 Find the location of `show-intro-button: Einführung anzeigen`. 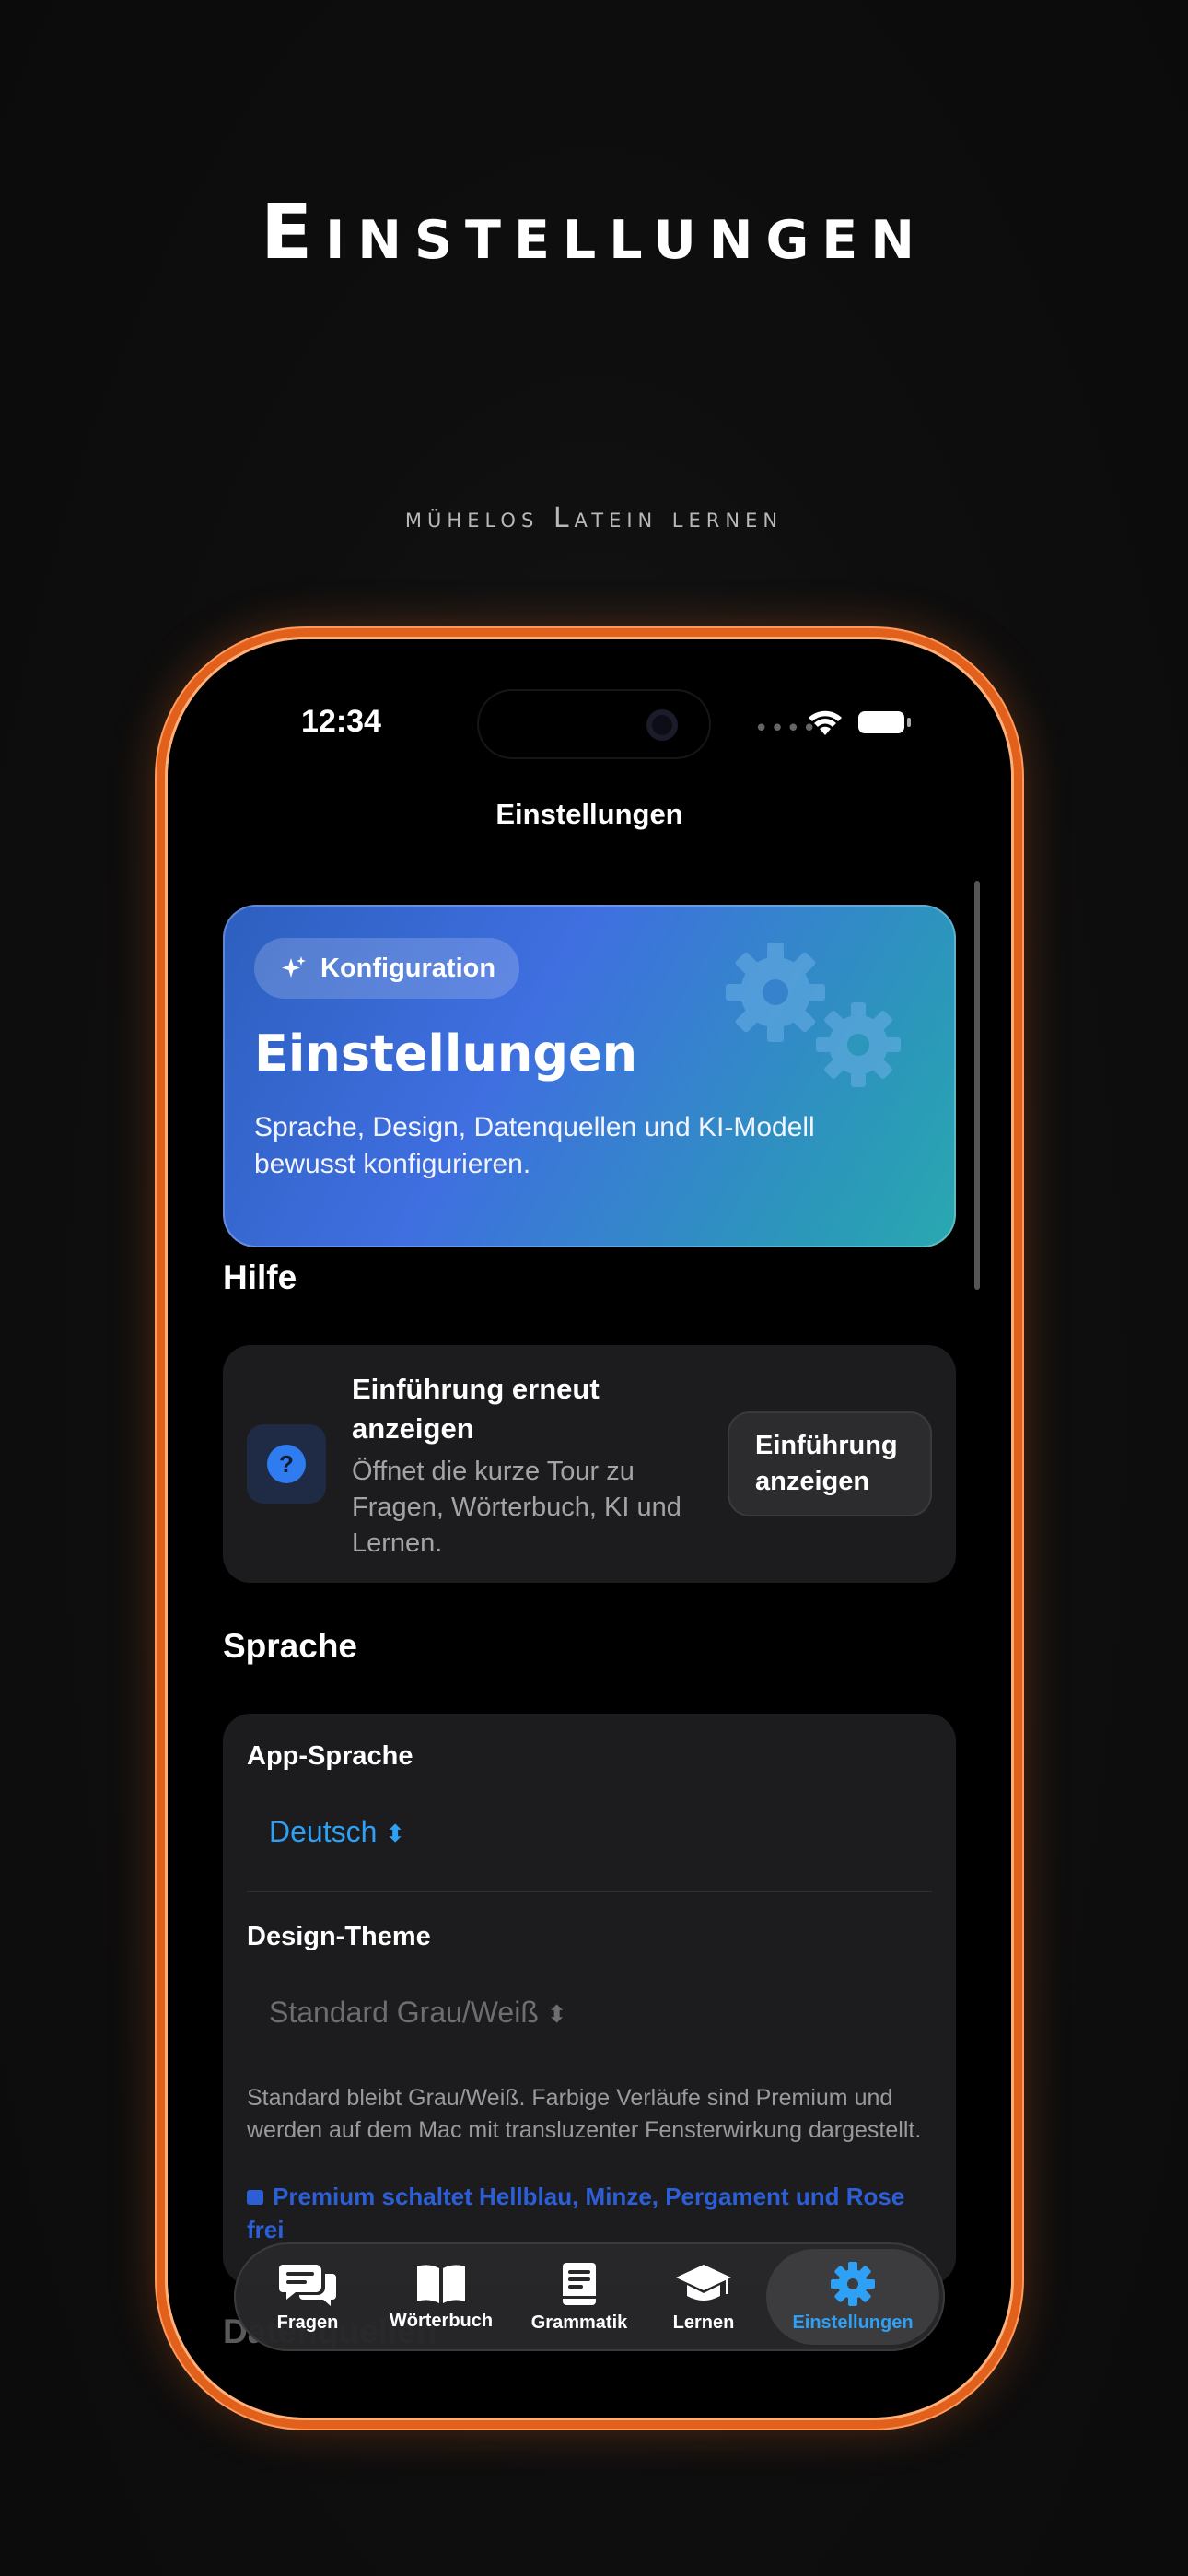

show-intro-button: Einführung anzeigen is located at coordinates (830, 1463).